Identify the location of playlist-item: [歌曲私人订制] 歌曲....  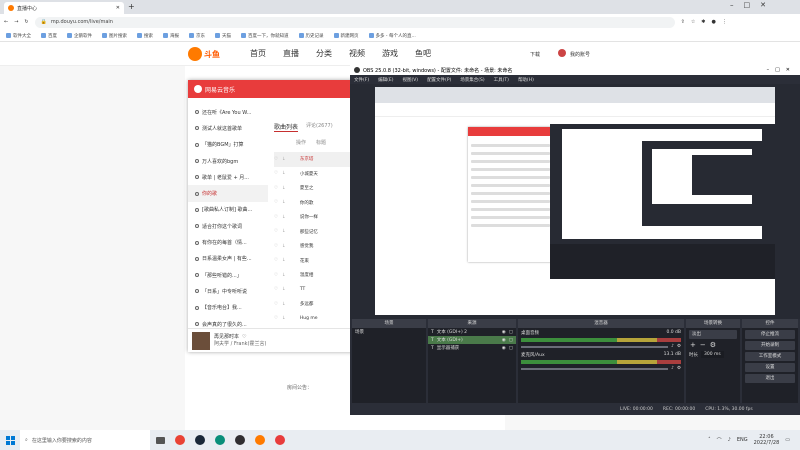
(228, 210).